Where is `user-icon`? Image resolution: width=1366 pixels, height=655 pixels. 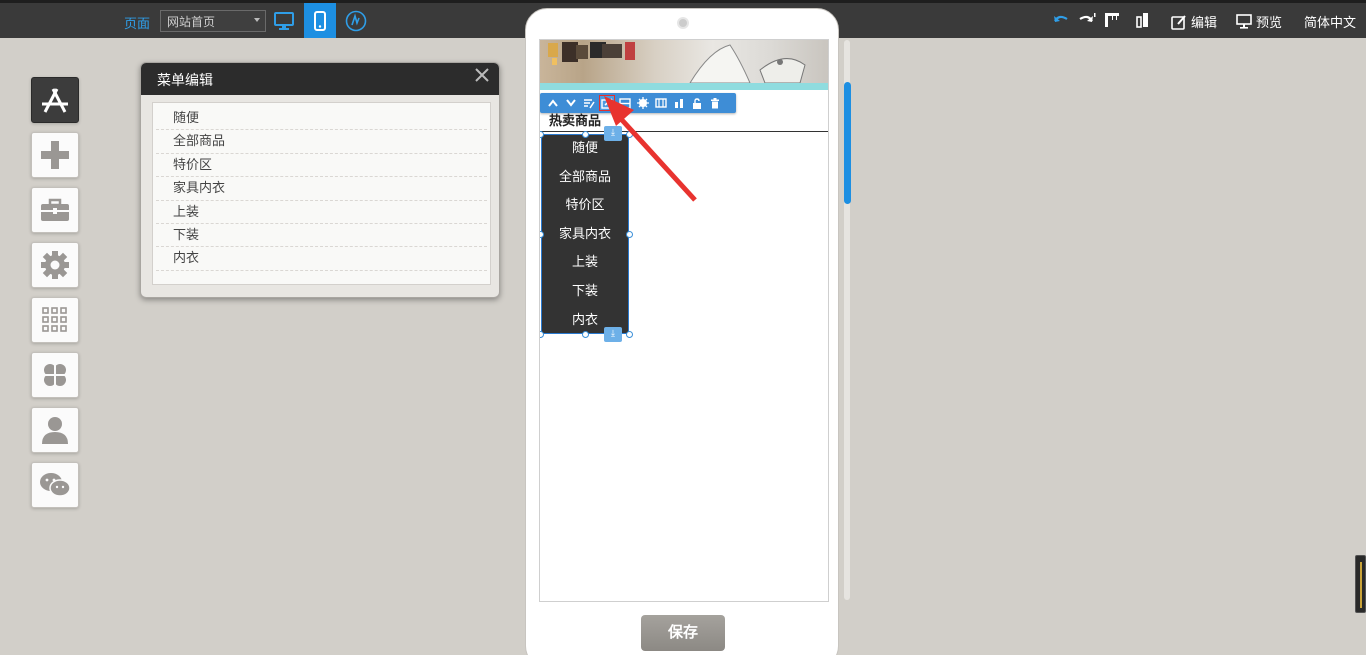 user-icon is located at coordinates (55, 430).